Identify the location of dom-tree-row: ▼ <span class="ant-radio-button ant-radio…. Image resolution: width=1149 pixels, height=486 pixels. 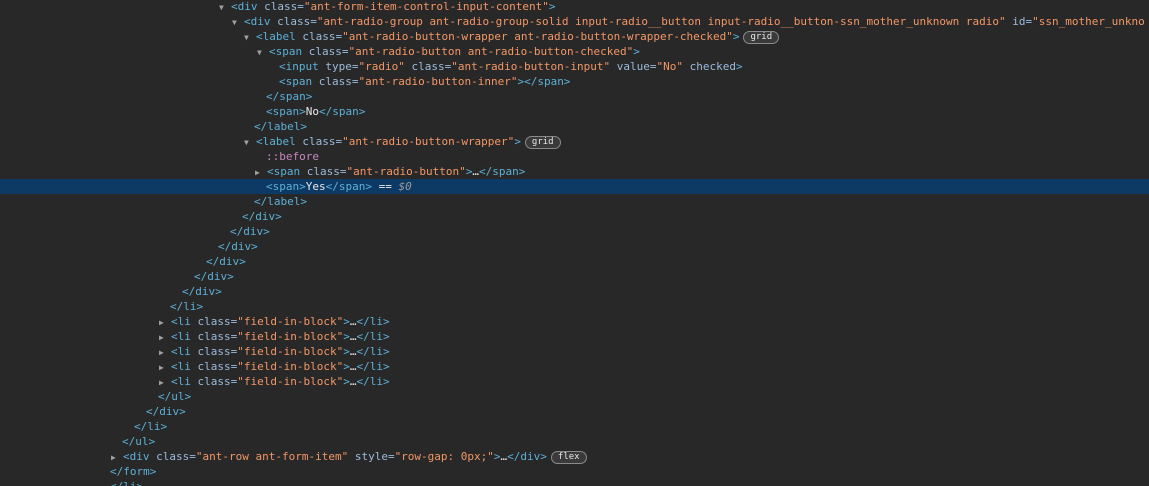
(574, 51).